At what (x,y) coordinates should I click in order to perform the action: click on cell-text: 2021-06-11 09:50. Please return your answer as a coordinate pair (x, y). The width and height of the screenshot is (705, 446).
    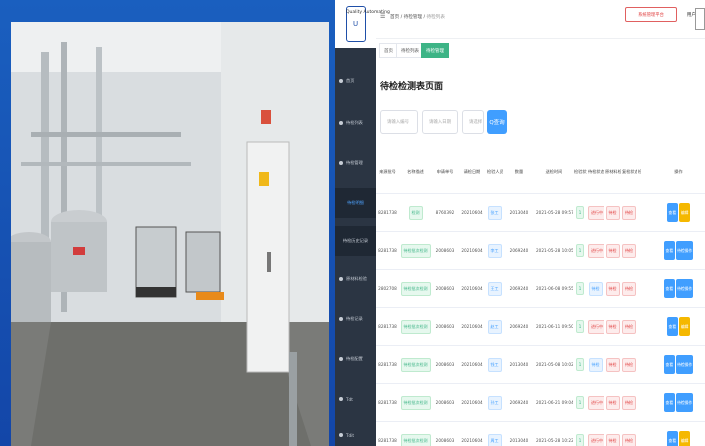
    Looking at the image, I should click on (554, 326).